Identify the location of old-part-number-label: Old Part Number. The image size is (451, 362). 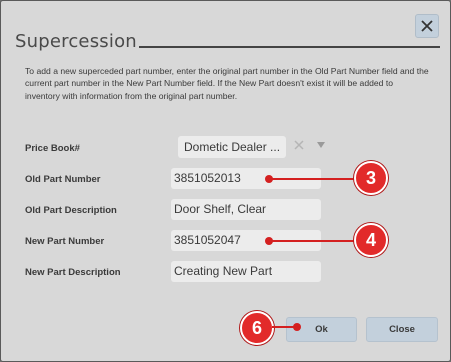
(63, 179).